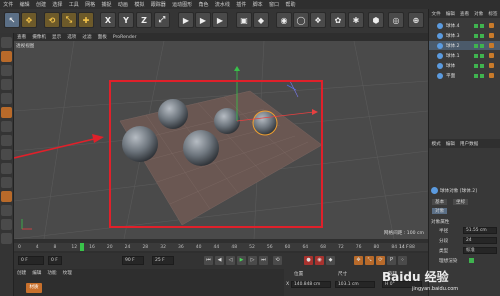 Image resolution: width=500 pixels, height=296 pixels. What do you see at coordinates (158, 4) in the screenshot?
I see `menu-item-9: 跟踪器` at bounding box center [158, 4].